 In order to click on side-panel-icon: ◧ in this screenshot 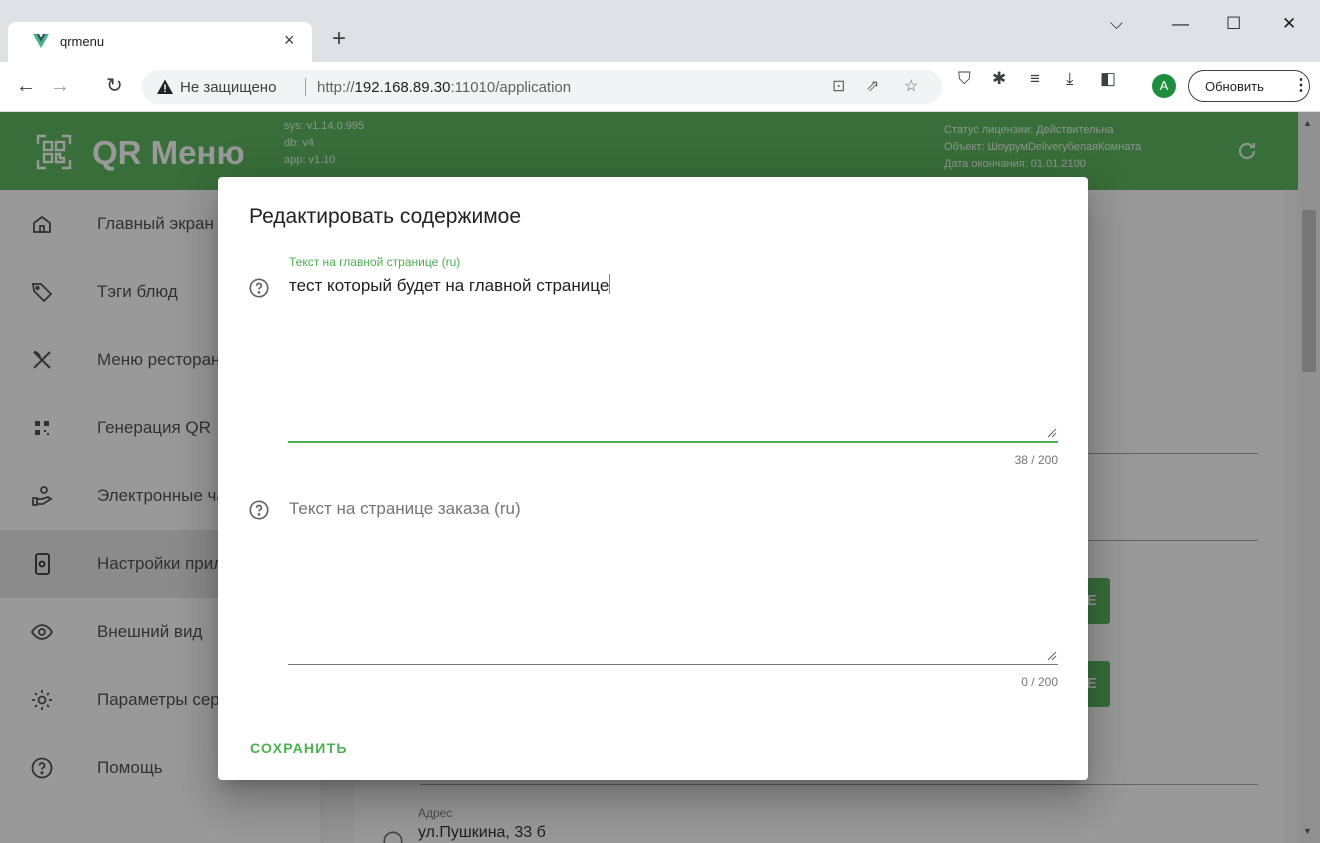, I will do `click(1108, 79)`.